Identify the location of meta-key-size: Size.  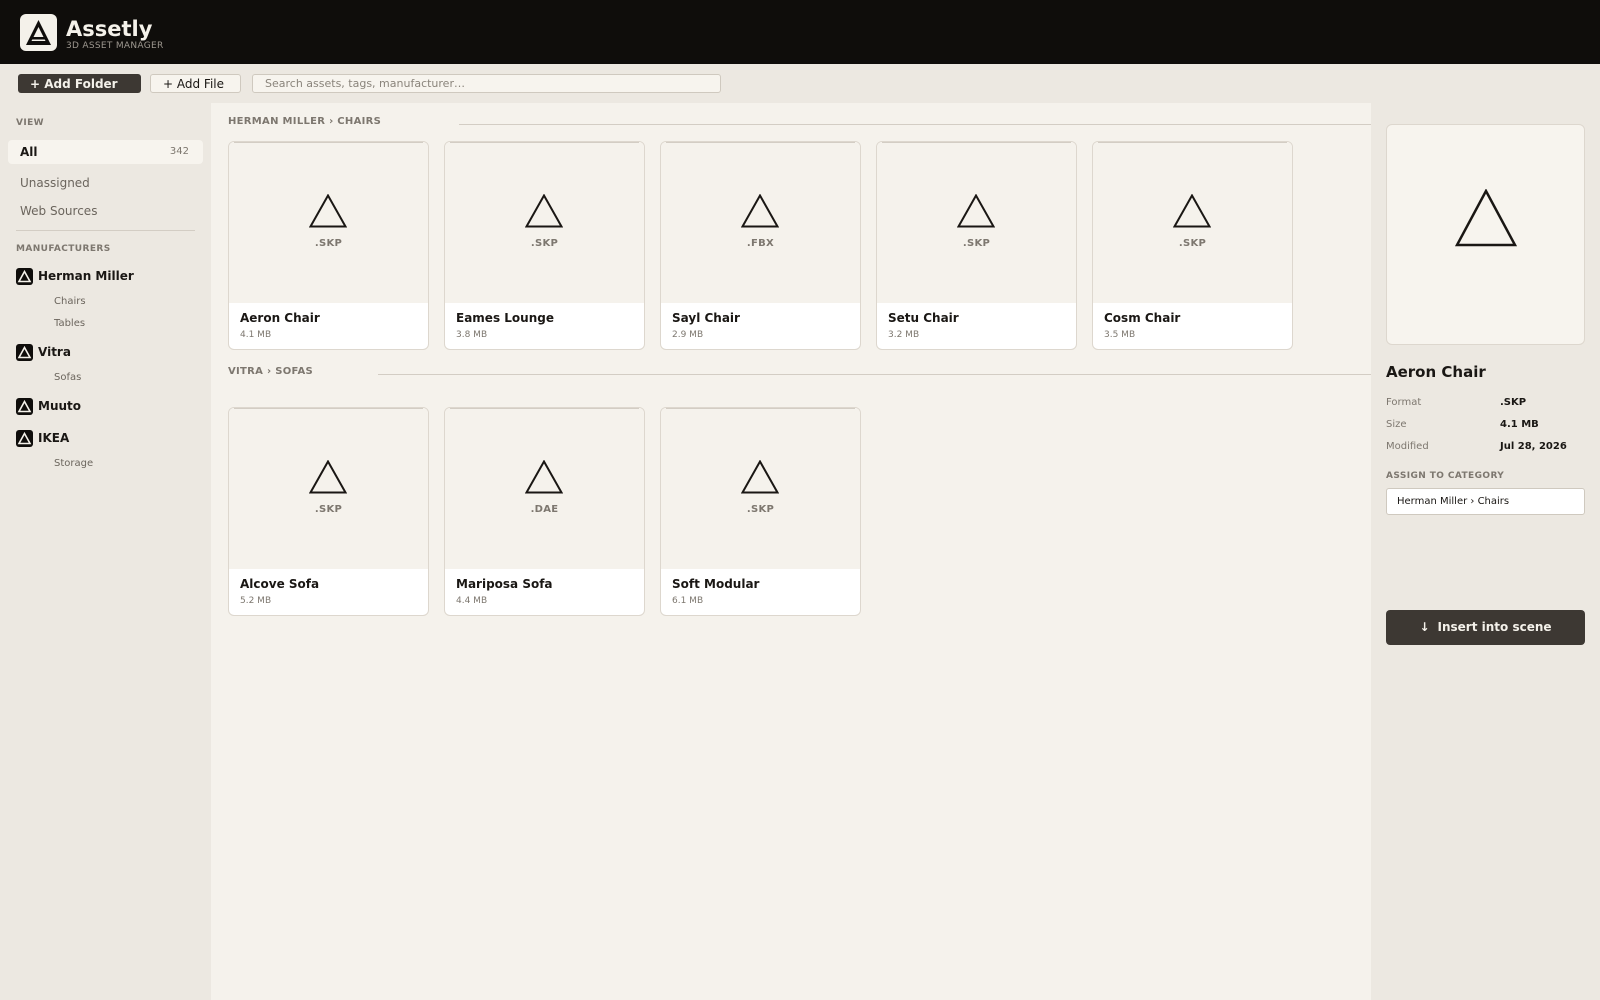
(1396, 424).